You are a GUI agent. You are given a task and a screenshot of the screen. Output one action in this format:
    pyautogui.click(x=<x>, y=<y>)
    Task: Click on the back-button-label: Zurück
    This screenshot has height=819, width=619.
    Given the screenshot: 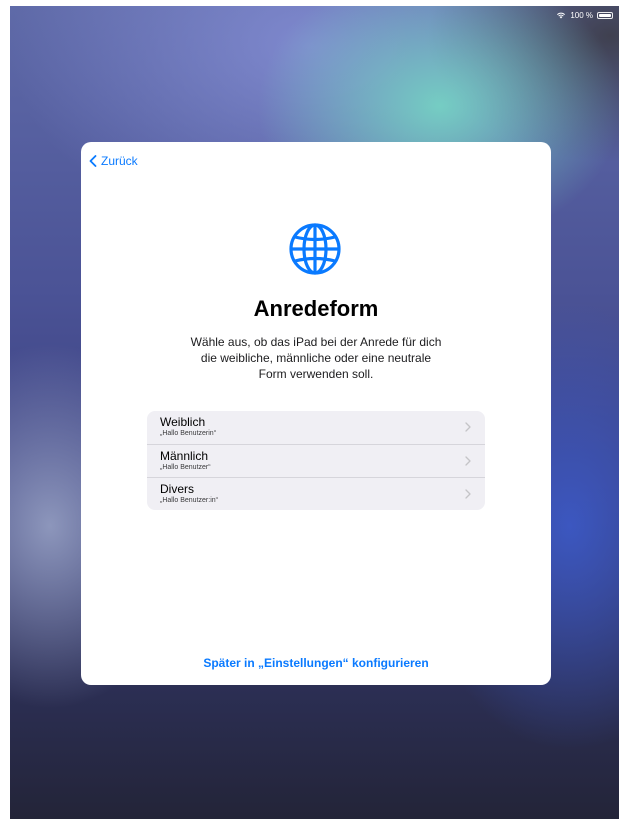 What is the action you would take?
    pyautogui.click(x=119, y=161)
    